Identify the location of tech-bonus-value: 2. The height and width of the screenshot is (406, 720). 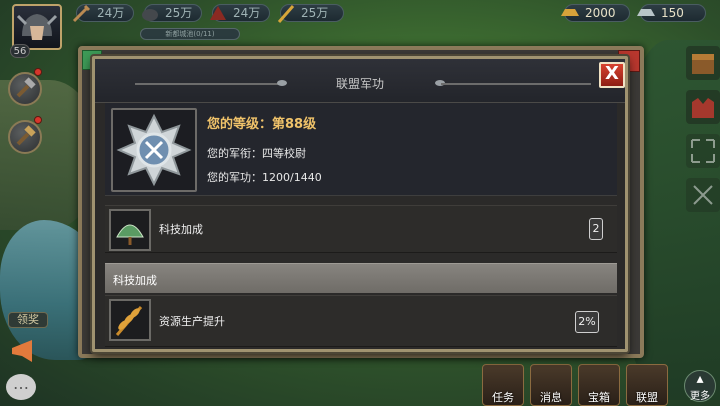
(596, 229).